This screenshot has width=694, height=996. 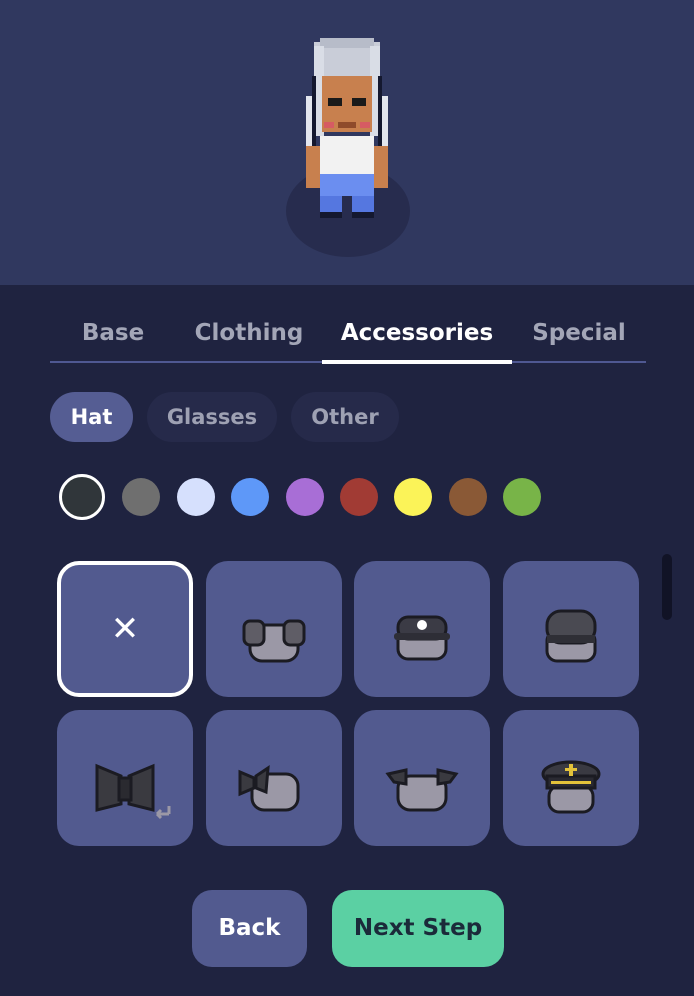 I want to click on pigtail-buns-hat-icon, so click(x=274, y=641).